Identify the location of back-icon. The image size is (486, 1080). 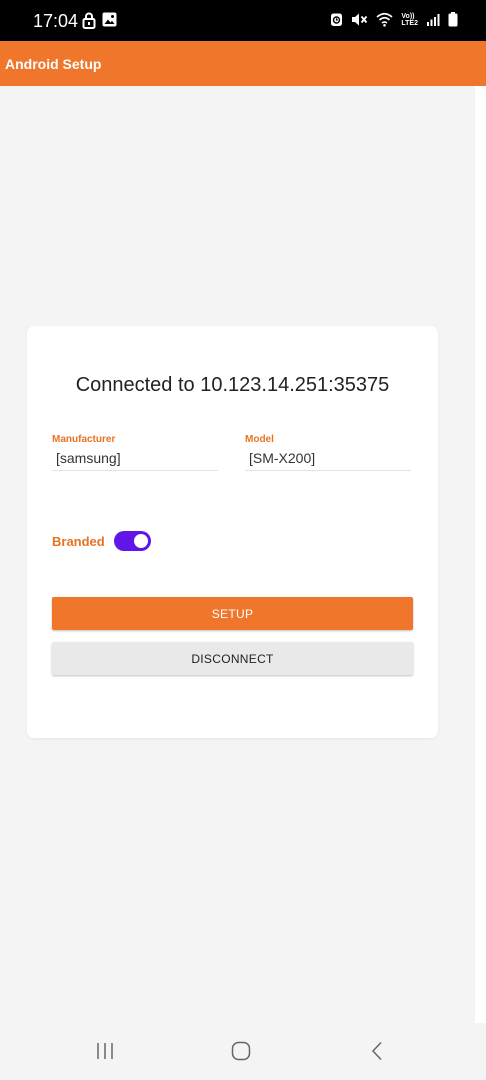
(378, 1051).